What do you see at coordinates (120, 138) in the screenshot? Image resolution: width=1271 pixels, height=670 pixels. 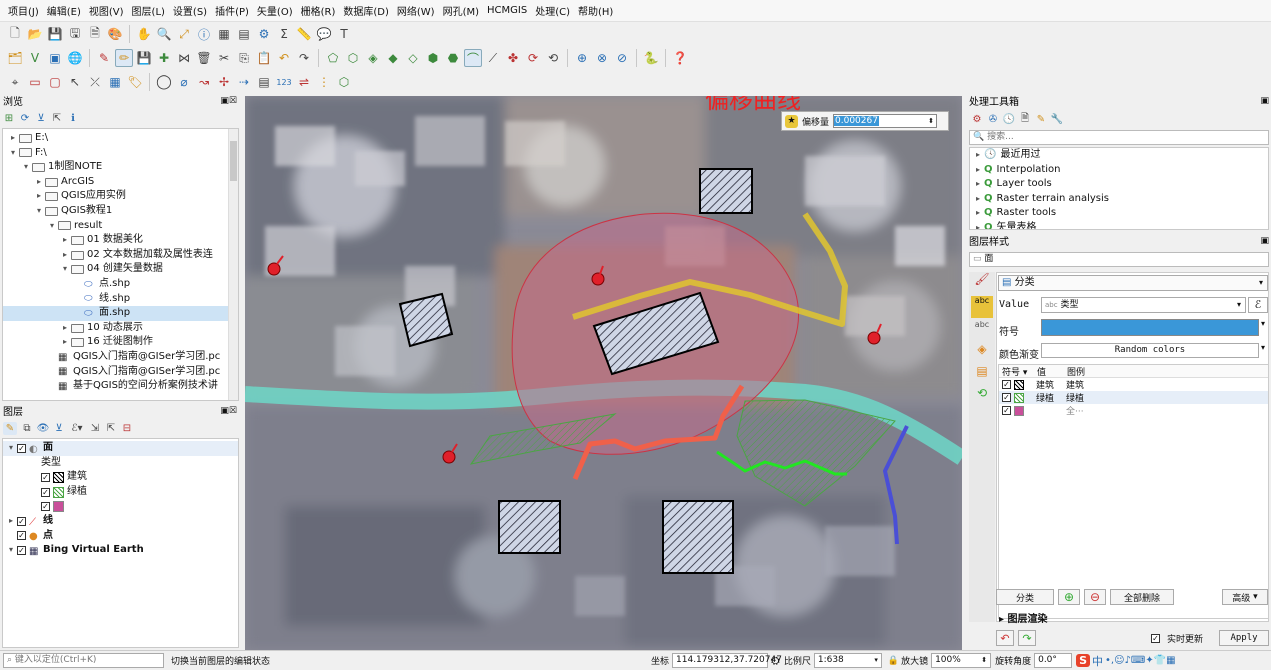 I see `browser-item: ▸ E:\` at bounding box center [120, 138].